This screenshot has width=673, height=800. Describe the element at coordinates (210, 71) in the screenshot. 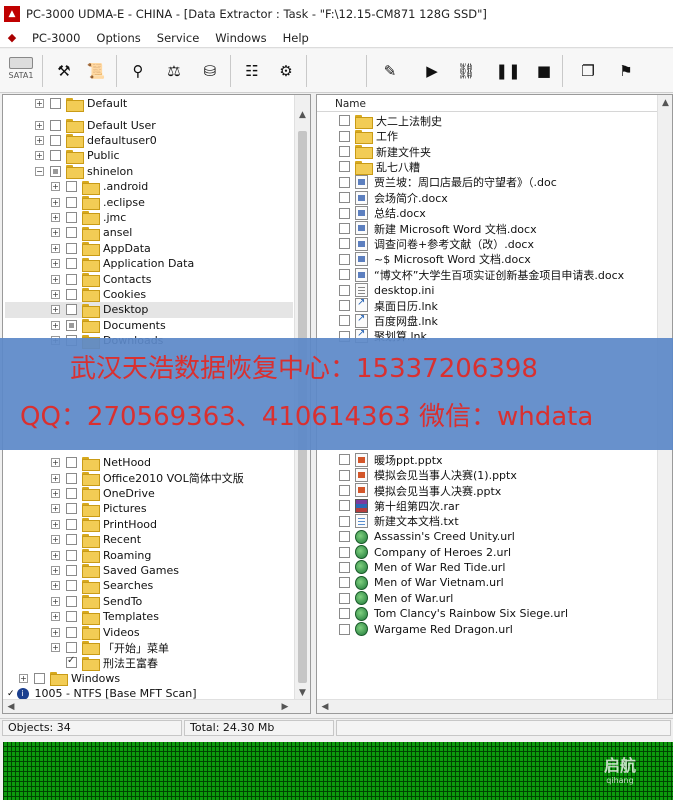

I see `disk-box-icon: ⛁` at that location.